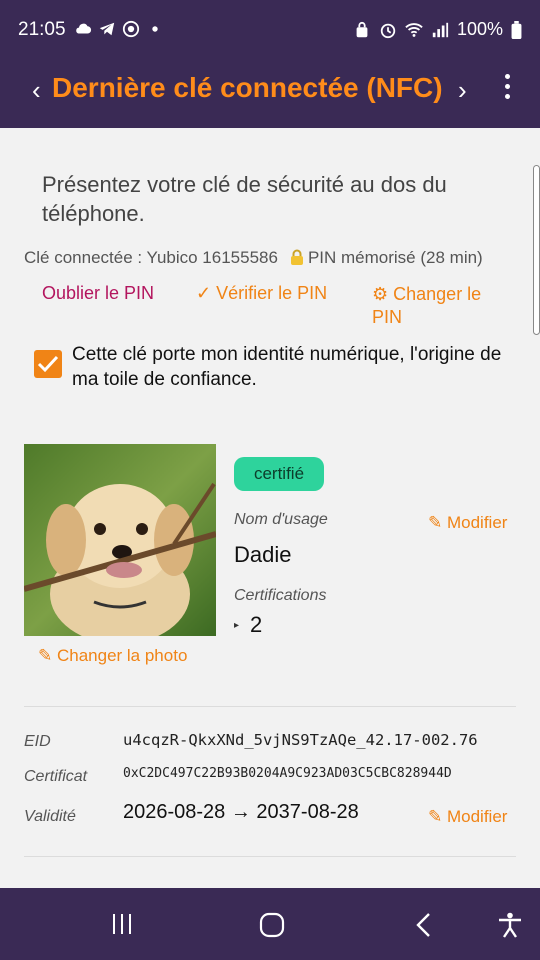 Image resolution: width=540 pixels, height=960 pixels. I want to click on signal-icon, so click(440, 29).